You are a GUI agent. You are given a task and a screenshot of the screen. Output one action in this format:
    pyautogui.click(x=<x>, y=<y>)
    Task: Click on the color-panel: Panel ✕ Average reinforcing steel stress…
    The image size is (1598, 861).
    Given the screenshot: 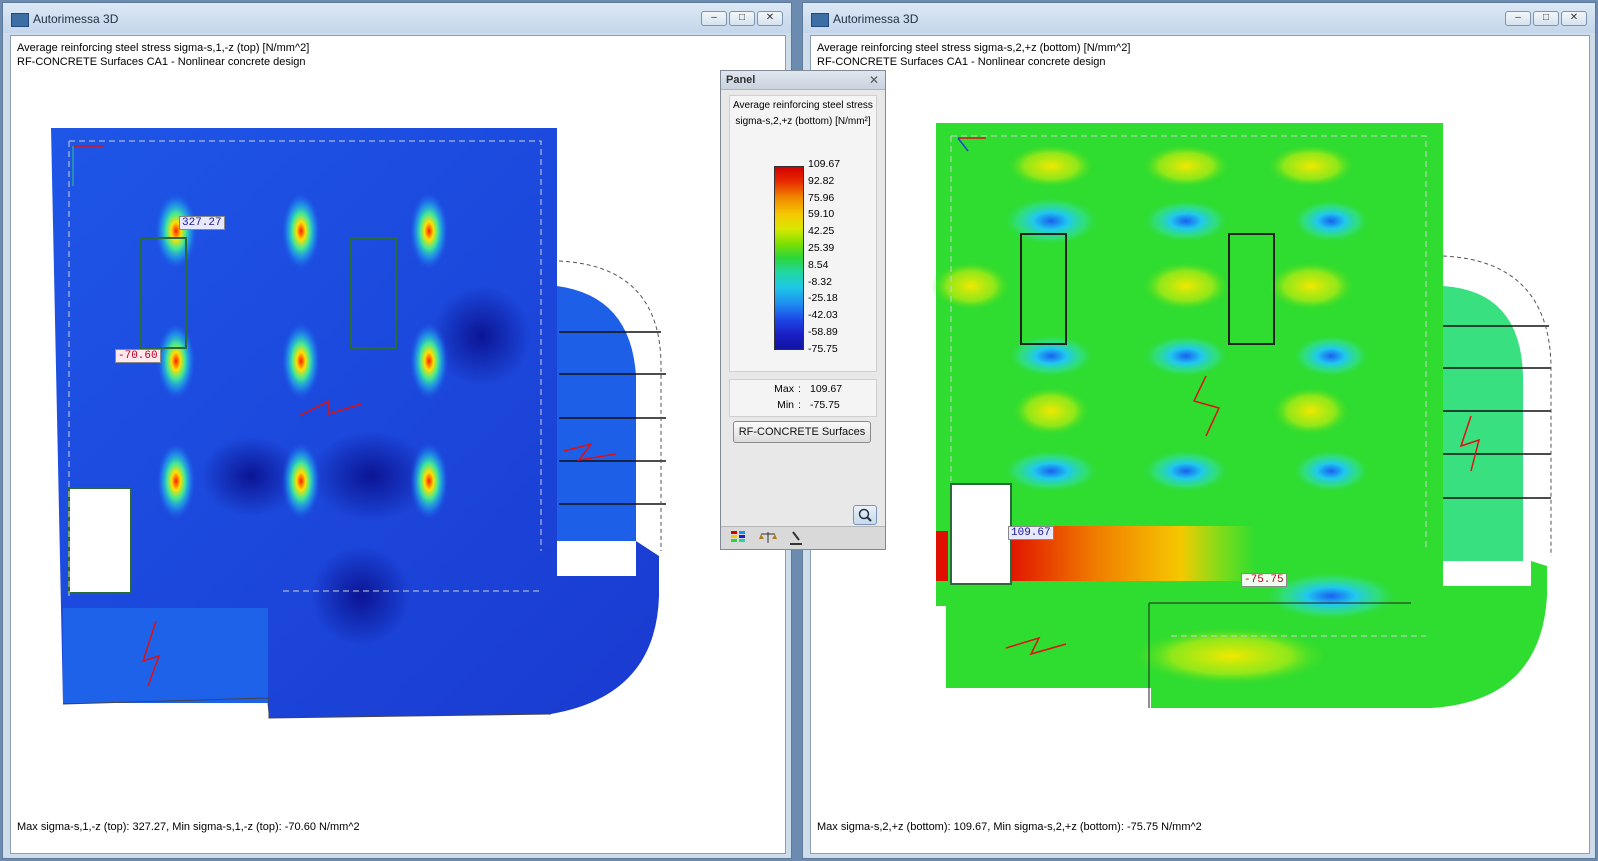 What is the action you would take?
    pyautogui.click(x=803, y=310)
    